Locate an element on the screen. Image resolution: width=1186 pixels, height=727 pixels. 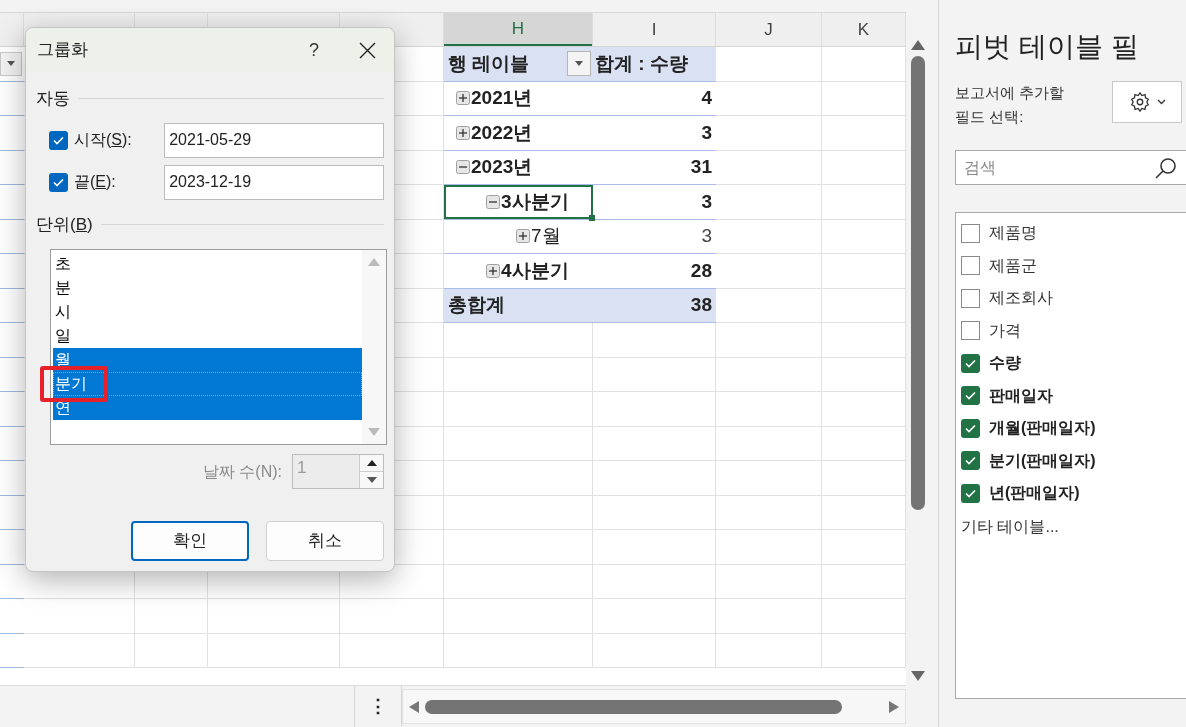
grand-total-value: 38 is located at coordinates (701, 305).